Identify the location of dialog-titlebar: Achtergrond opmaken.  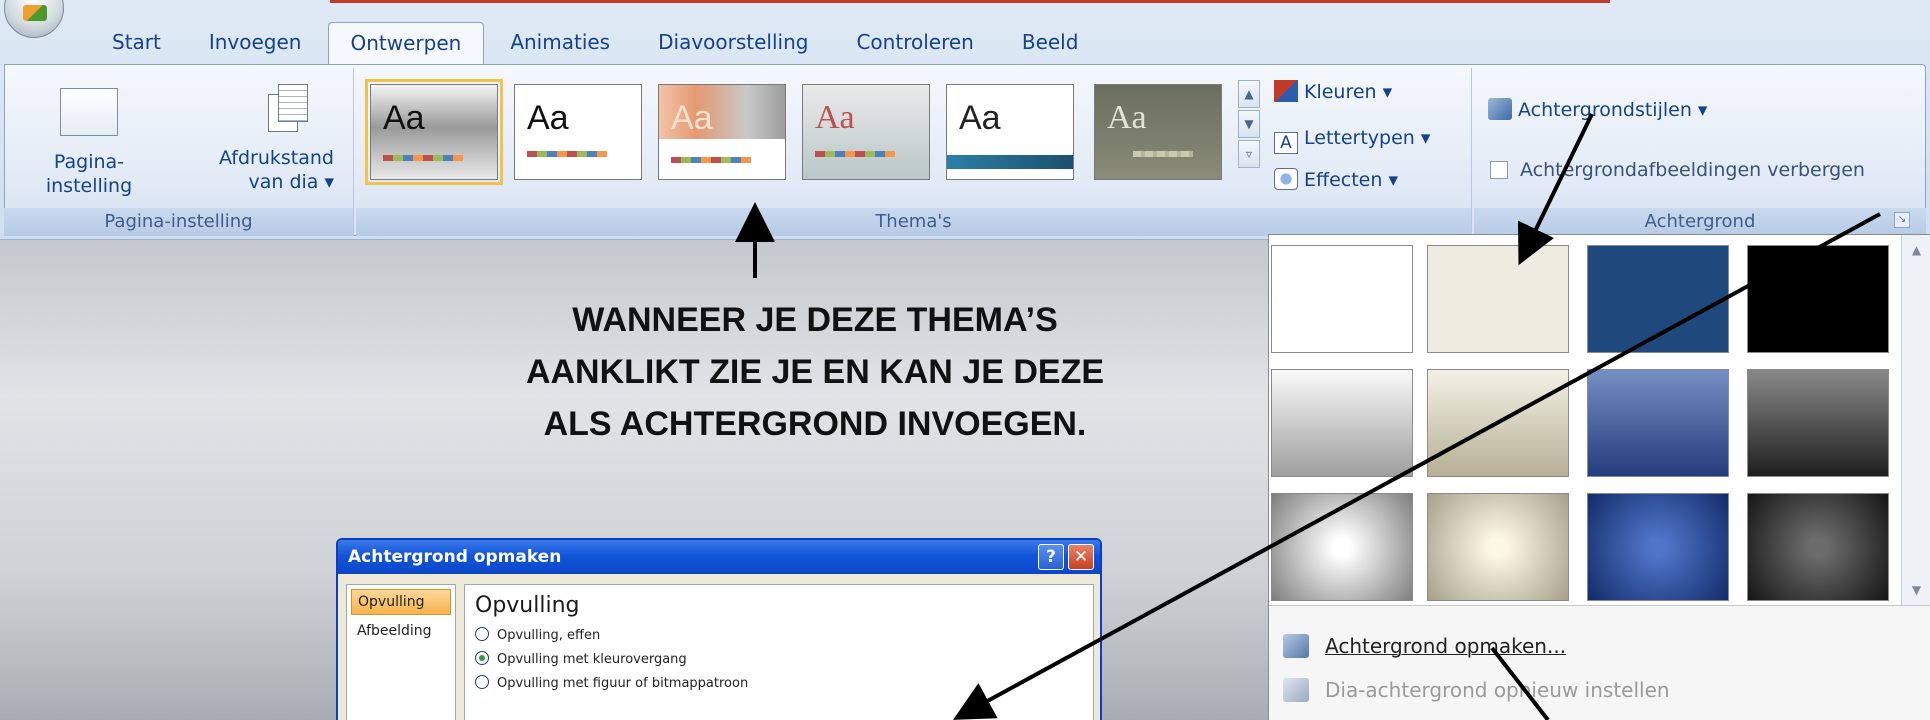
(719, 557).